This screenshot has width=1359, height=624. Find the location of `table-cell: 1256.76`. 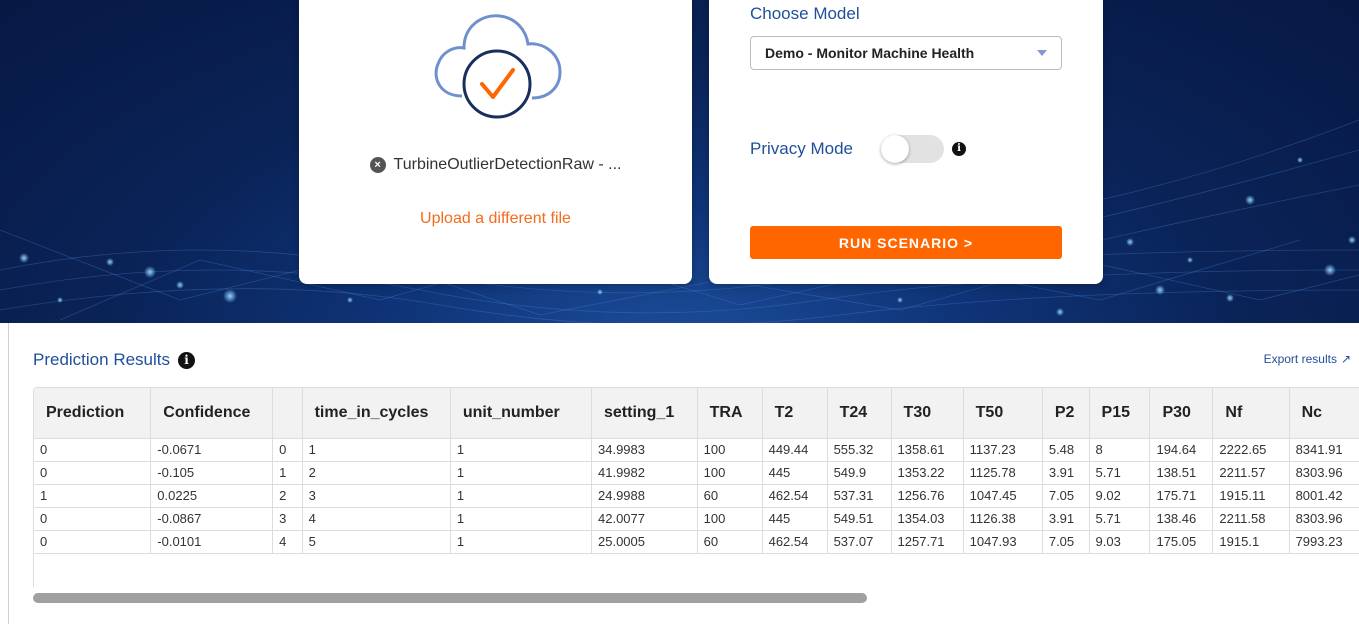

table-cell: 1256.76 is located at coordinates (927, 496).